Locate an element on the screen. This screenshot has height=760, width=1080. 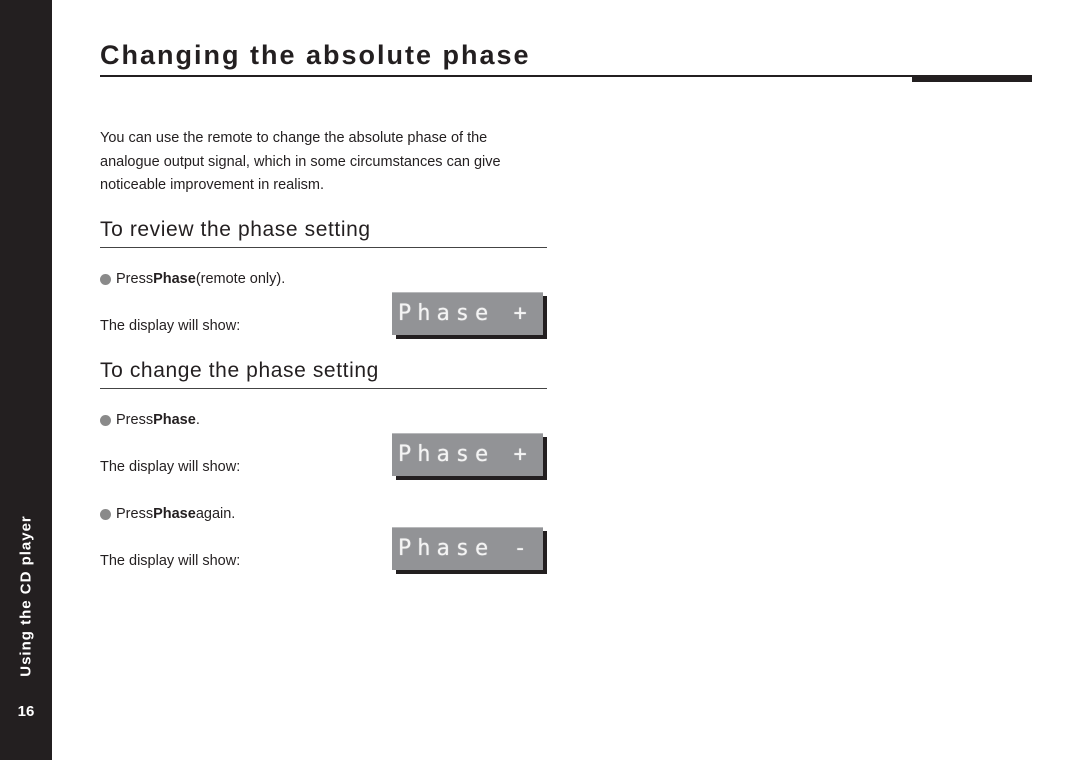
lcd-display: Phase - is located at coordinates (467, 548).